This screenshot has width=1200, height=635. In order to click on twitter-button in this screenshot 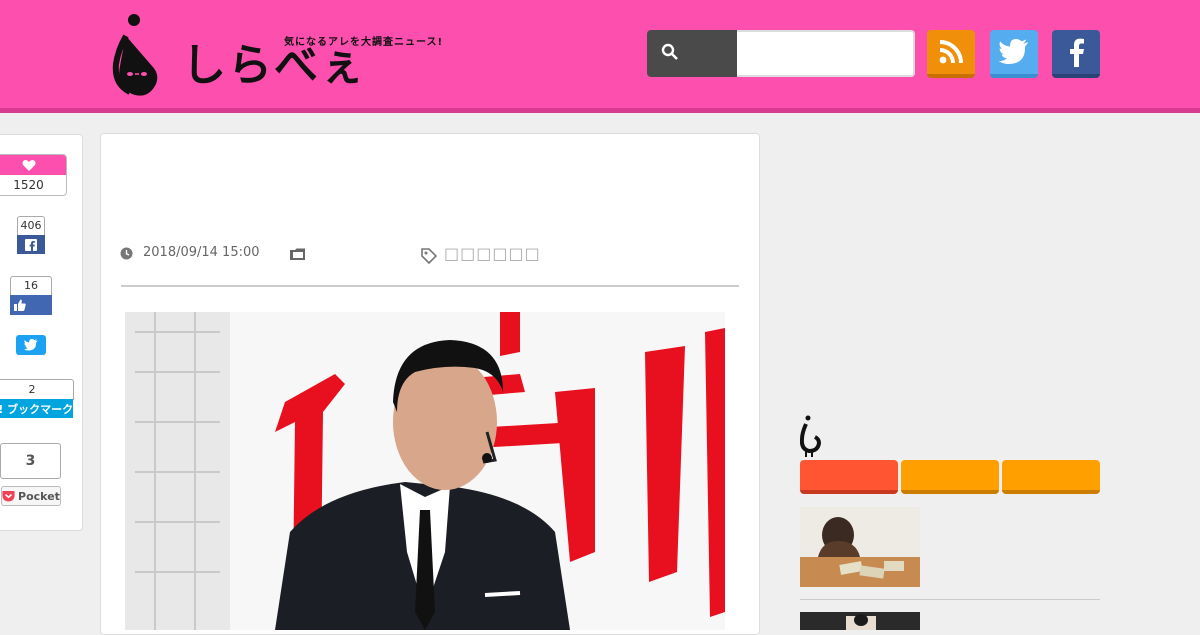, I will do `click(1014, 54)`.